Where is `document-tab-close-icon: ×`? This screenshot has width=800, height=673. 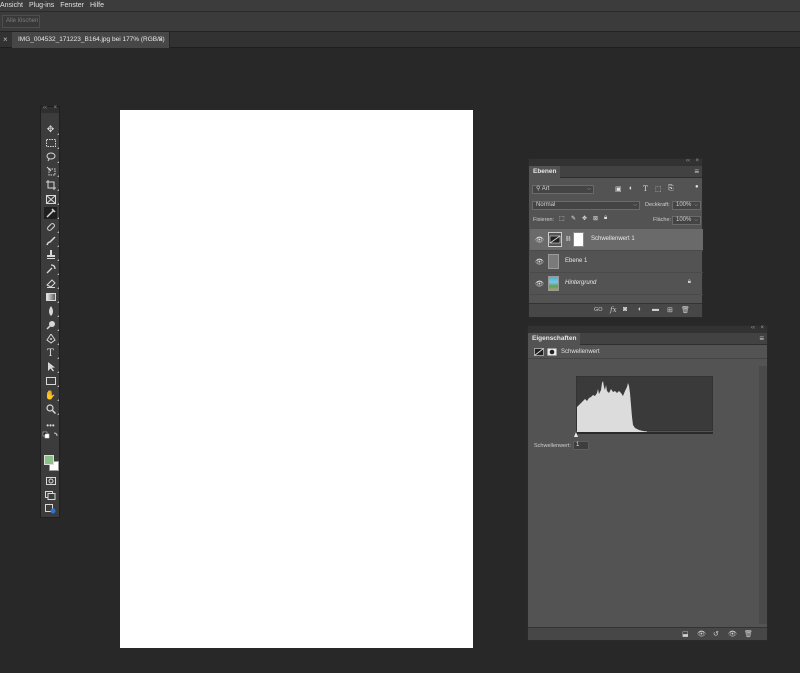
document-tab-close-icon: × is located at coordinates (160, 39).